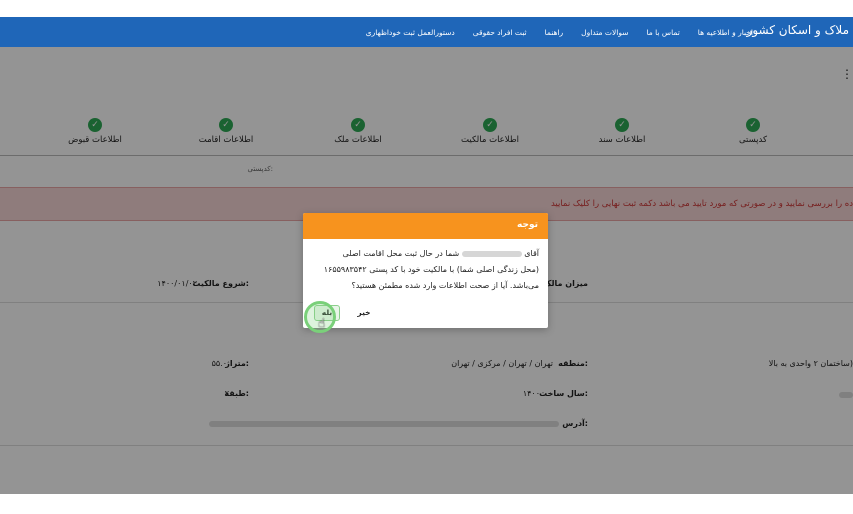 The width and height of the screenshot is (853, 514). I want to click on dialog-text: شما در حال ثبت محل اقامت اصلی, so click(401, 253).